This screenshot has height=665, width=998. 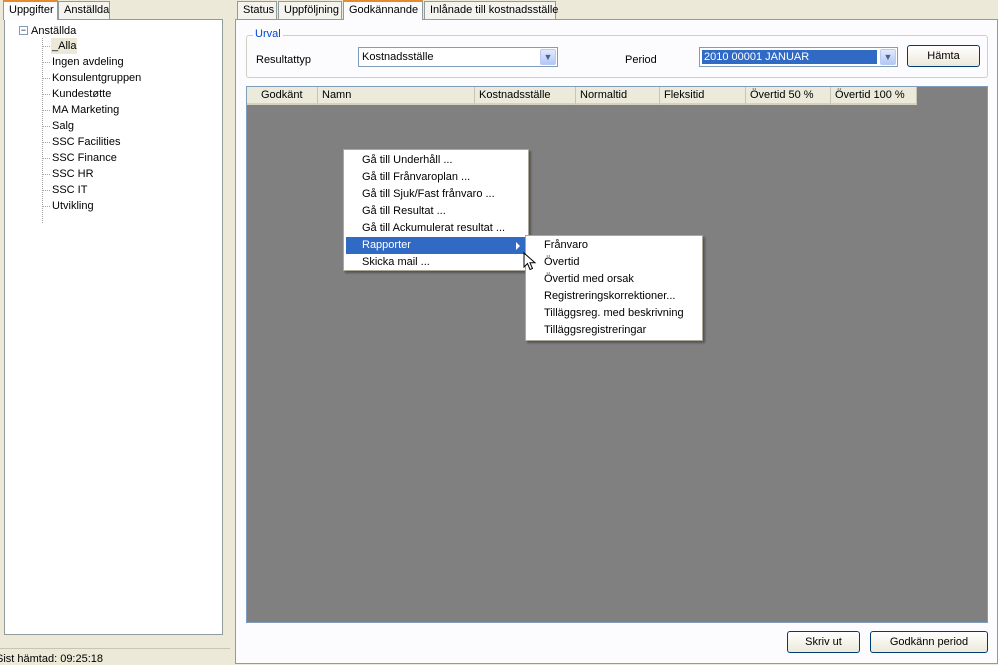 I want to click on status-bar-divider, so click(x=115, y=648).